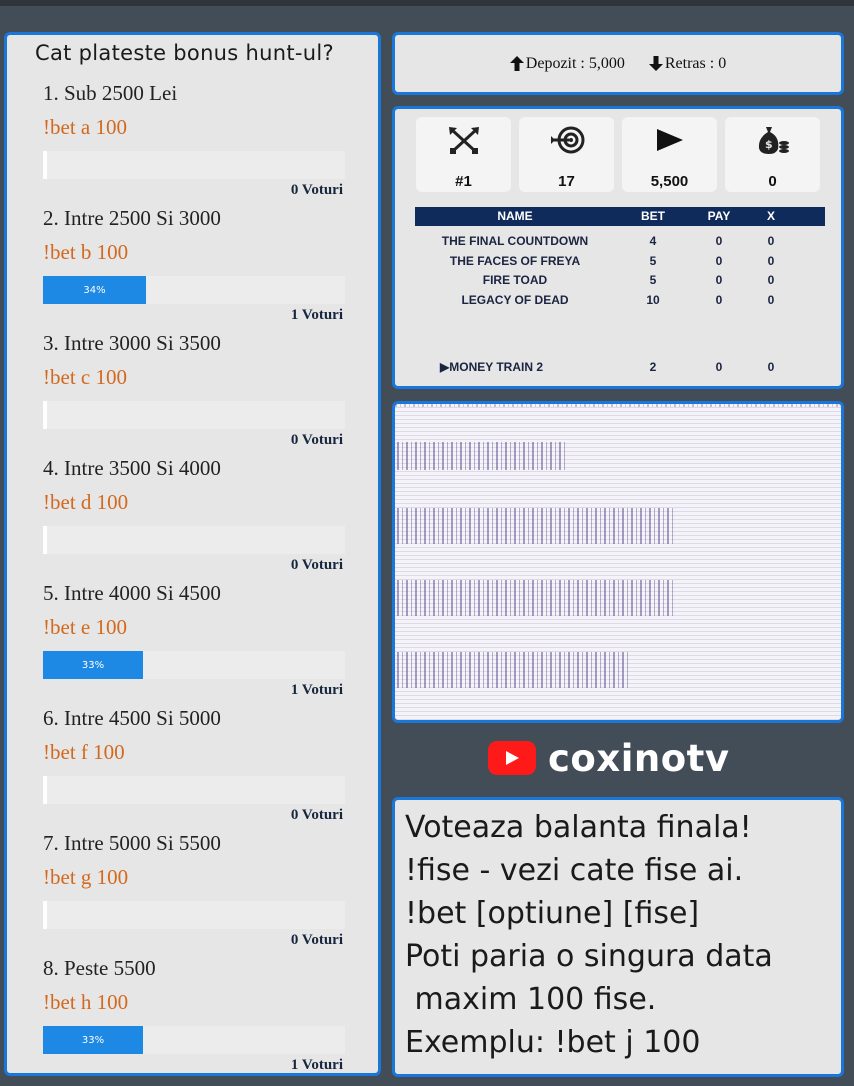 The image size is (854, 1086). I want to click on stat-card-rank: #1, so click(463, 154).